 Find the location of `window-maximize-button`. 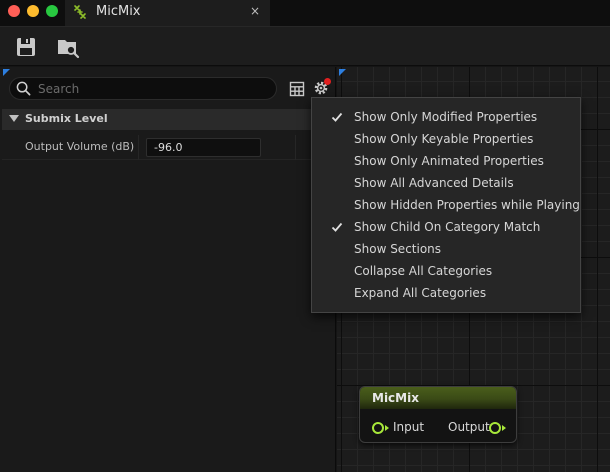

window-maximize-button is located at coordinates (52, 11).